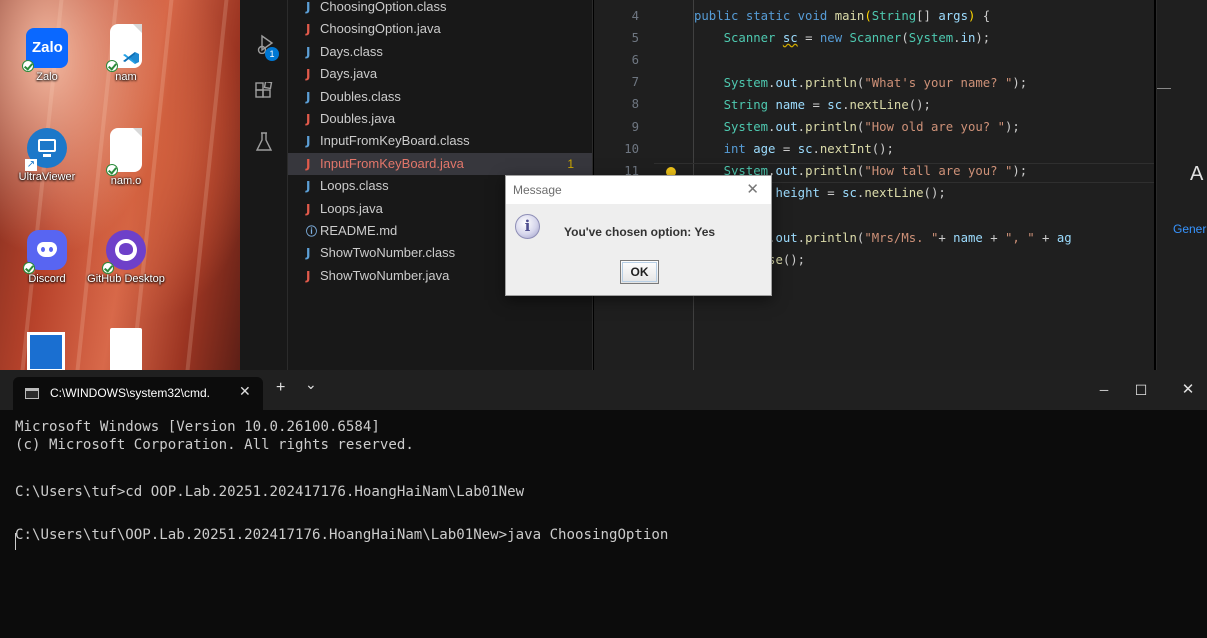 The image size is (1207, 638). I want to click on desktop-icon-github-desktop: GitHub Desktop, so click(126, 258).